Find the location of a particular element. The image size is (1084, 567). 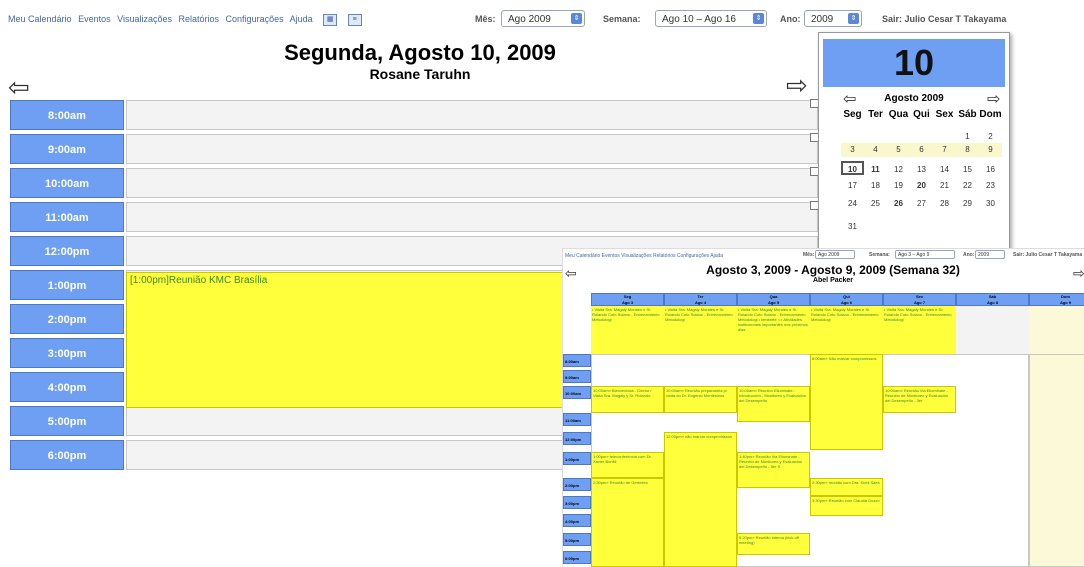

day-column-header: Dom Ago 9 is located at coordinates (1056, 299).